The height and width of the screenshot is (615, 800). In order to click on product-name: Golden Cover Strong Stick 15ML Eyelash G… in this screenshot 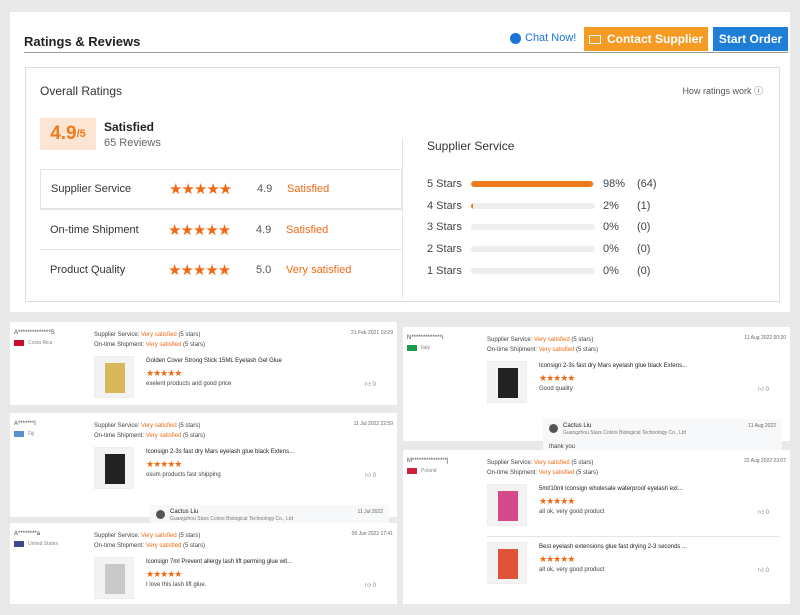, I will do `click(214, 361)`.